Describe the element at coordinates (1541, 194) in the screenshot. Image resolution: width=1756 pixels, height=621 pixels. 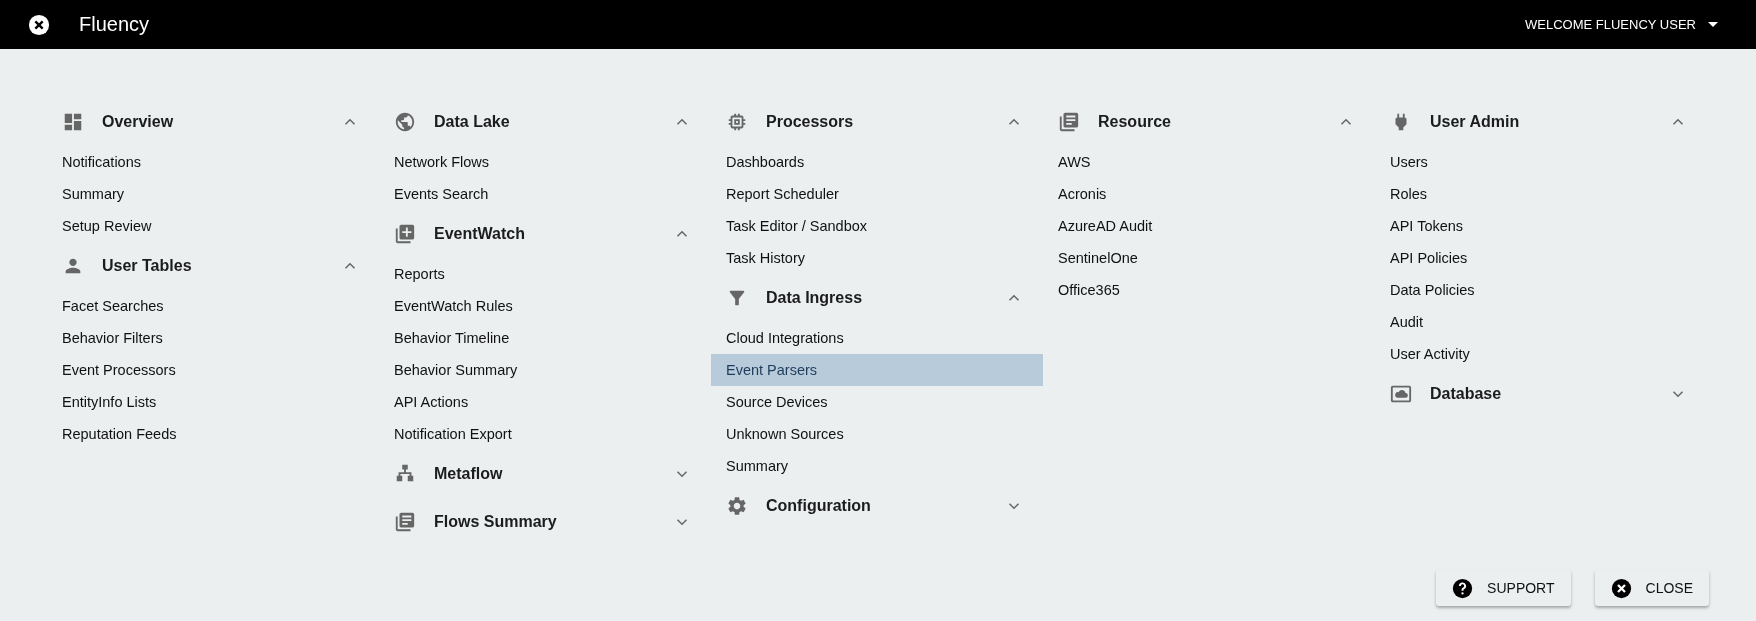
I see `menu-item: Roles` at that location.